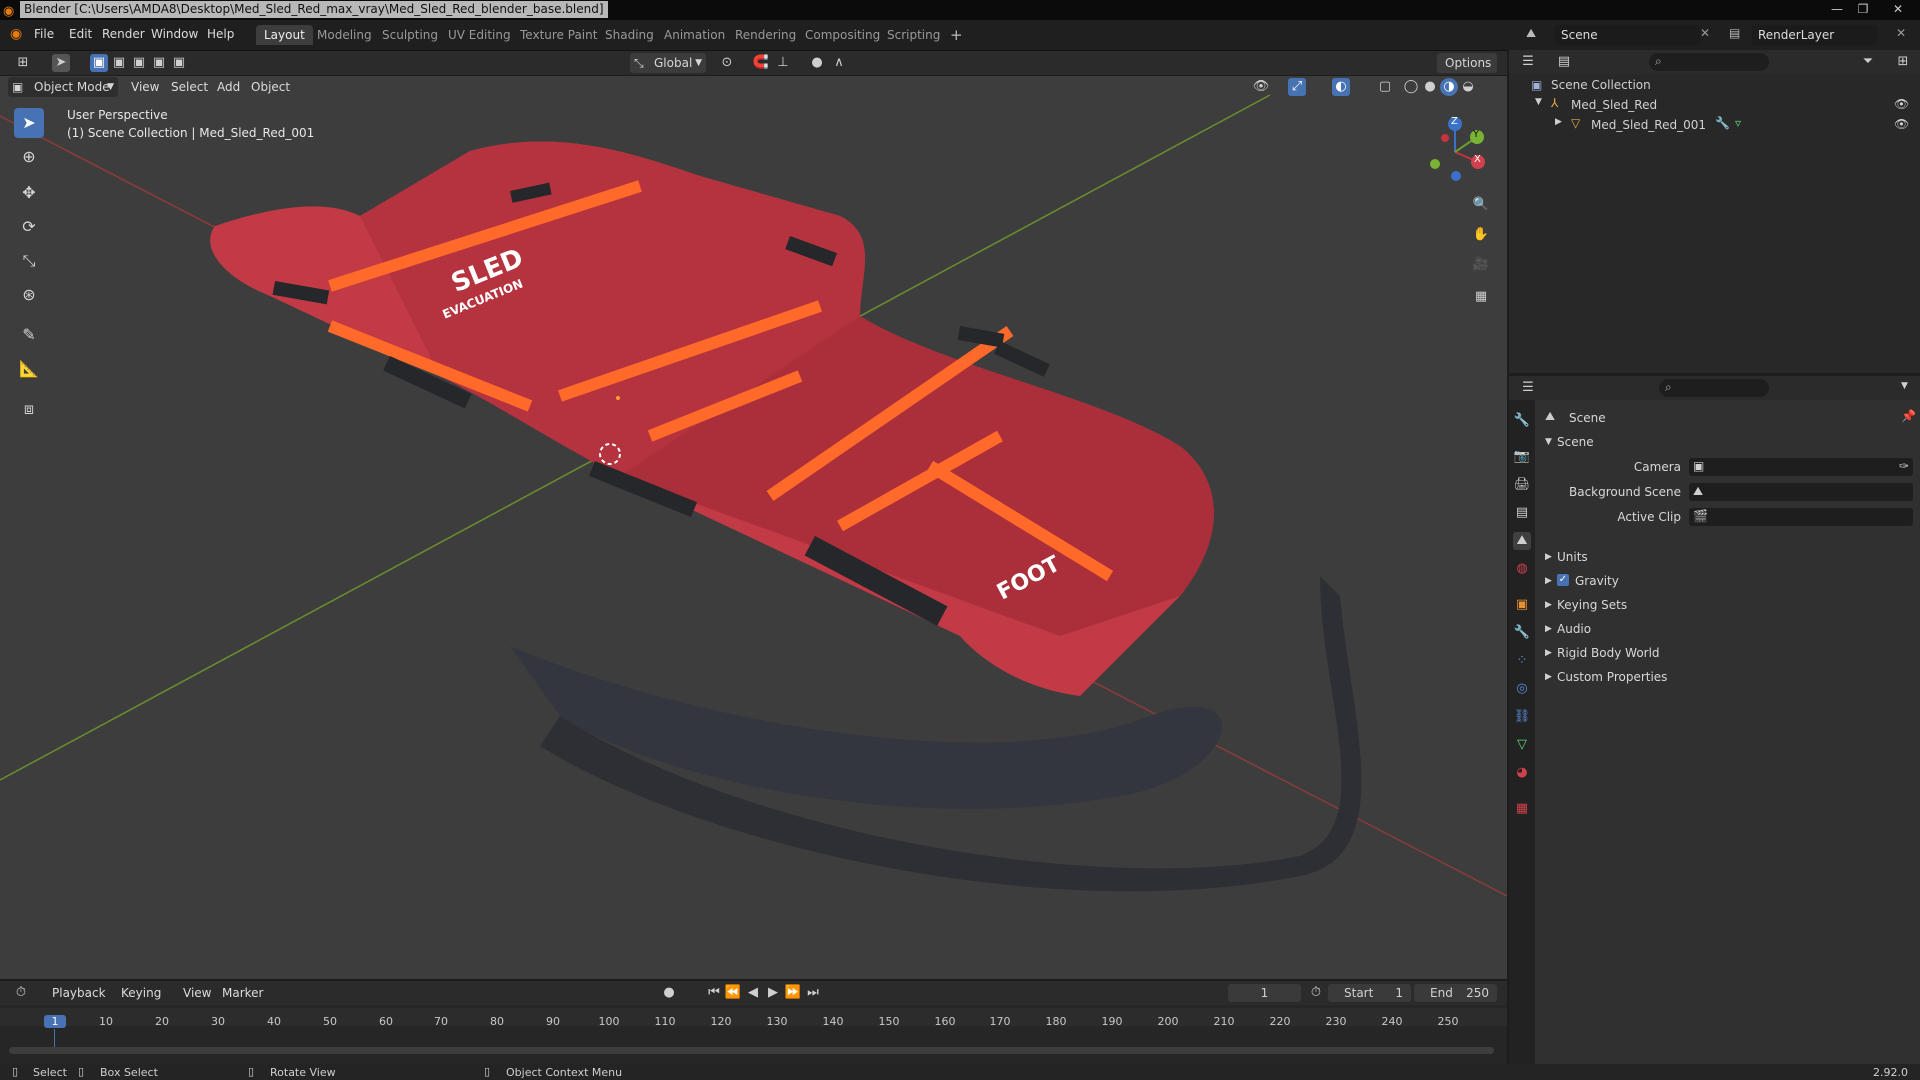 Image resolution: width=1920 pixels, height=1080 pixels. I want to click on camera-field: ▣ ✑, so click(1801, 467).